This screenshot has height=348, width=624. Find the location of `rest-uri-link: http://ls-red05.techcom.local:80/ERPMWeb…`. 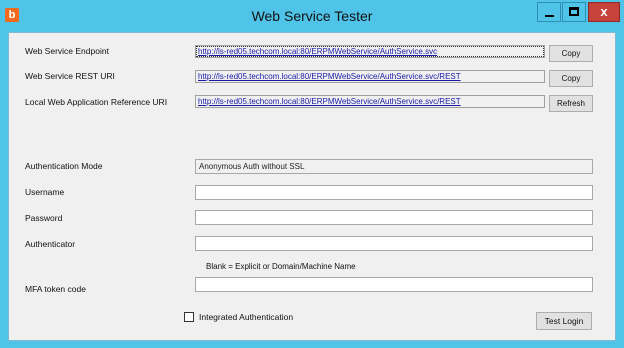

rest-uri-link: http://ls-red05.techcom.local:80/ERPMWeb… is located at coordinates (370, 76).